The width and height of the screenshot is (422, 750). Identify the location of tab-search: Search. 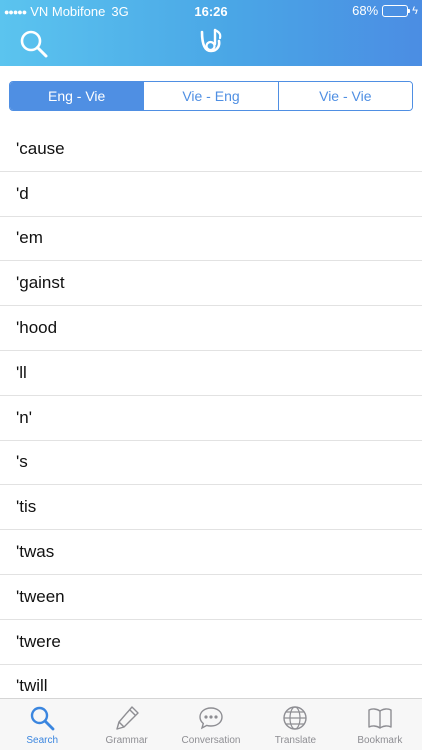
(42, 724).